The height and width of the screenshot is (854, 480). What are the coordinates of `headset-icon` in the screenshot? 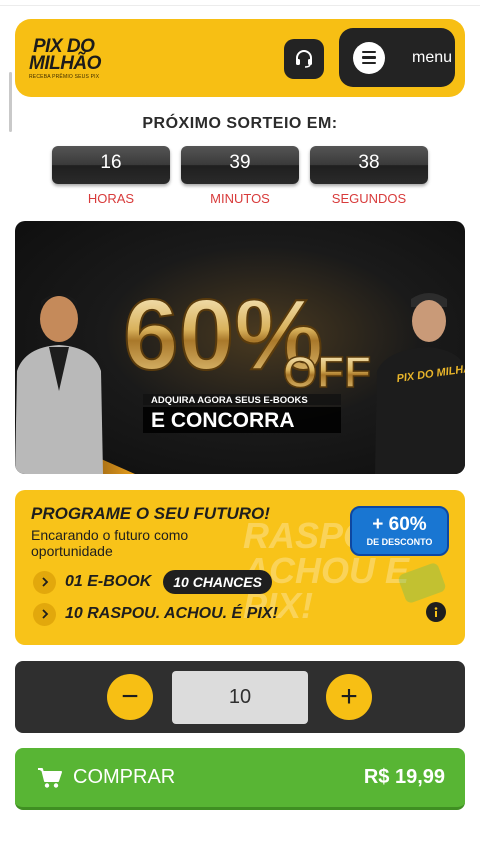 It's located at (304, 59).